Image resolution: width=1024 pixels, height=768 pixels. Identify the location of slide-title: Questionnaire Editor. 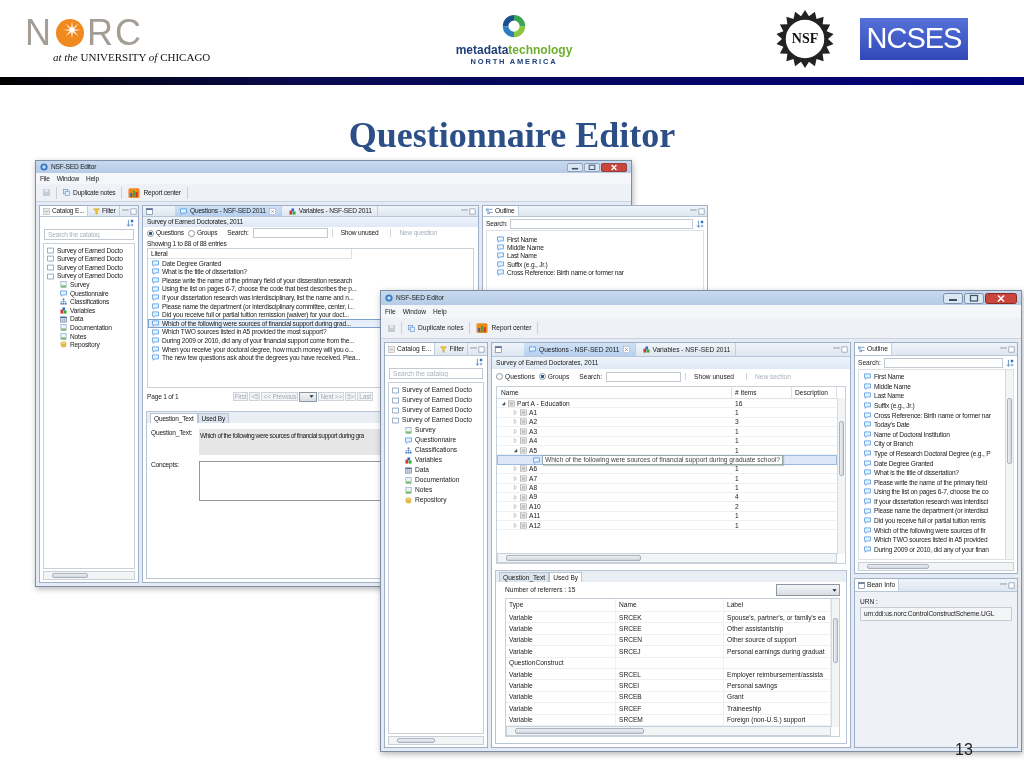
(512, 135).